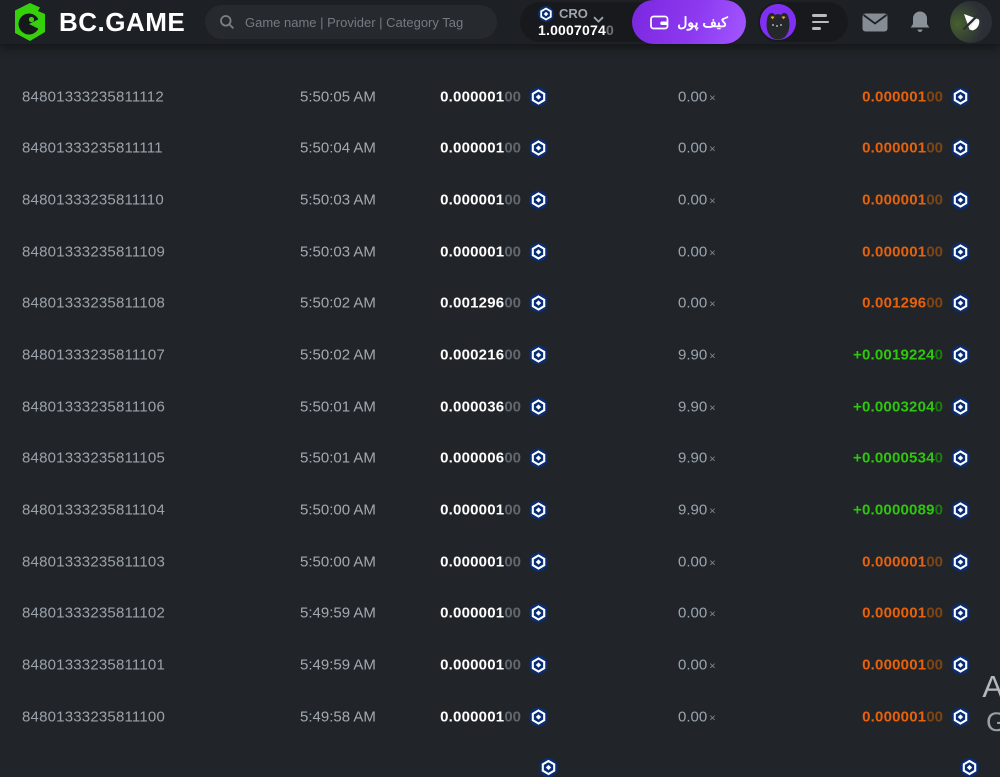  Describe the element at coordinates (609, 30) in the screenshot. I see `balance-amount-dim: 0` at that location.